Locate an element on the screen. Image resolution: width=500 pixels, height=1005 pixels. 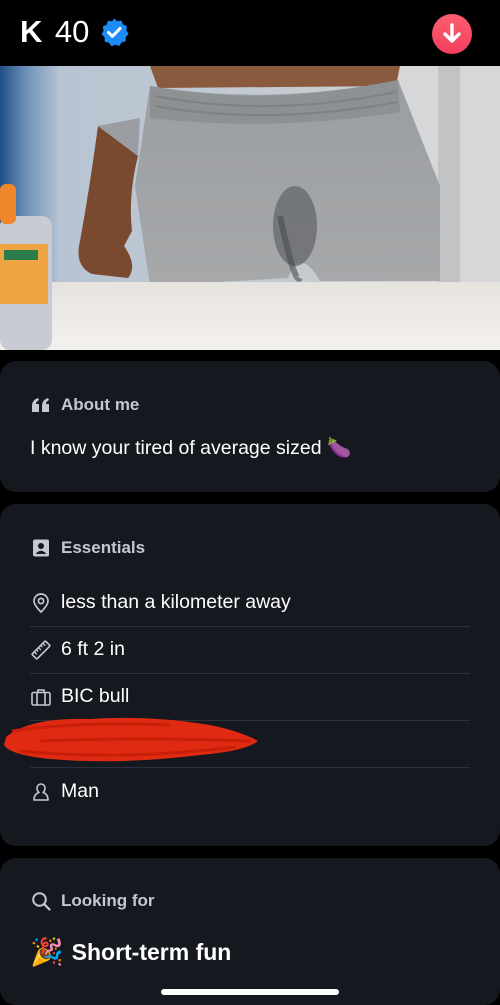
essentials-title: Essentials is located at coordinates (103, 547).